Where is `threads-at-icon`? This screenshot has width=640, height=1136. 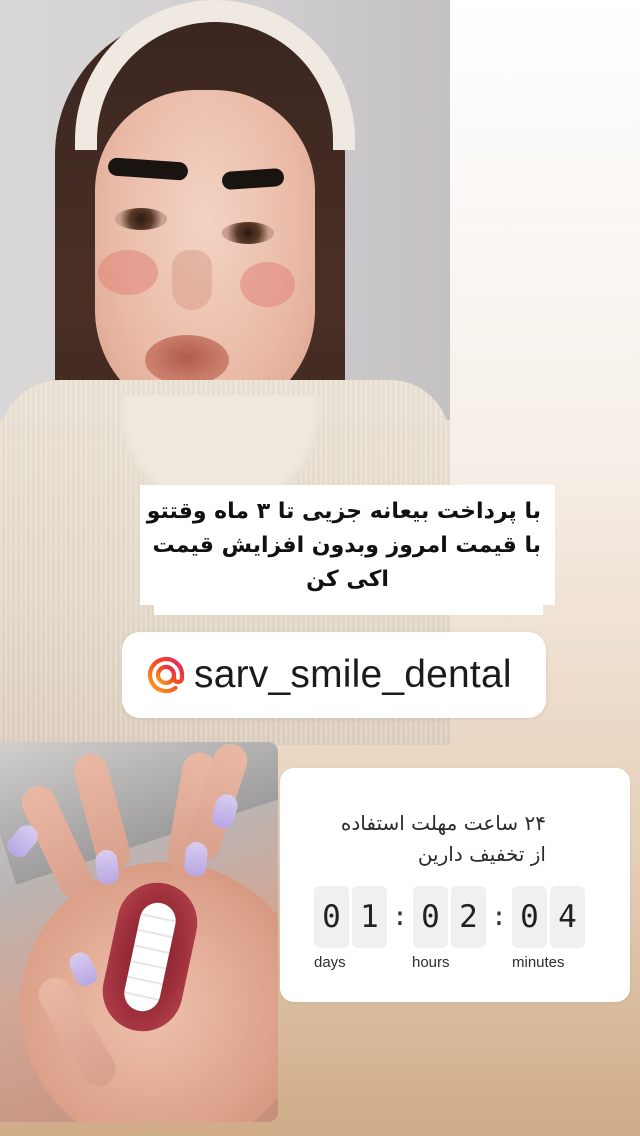 threads-at-icon is located at coordinates (166, 675).